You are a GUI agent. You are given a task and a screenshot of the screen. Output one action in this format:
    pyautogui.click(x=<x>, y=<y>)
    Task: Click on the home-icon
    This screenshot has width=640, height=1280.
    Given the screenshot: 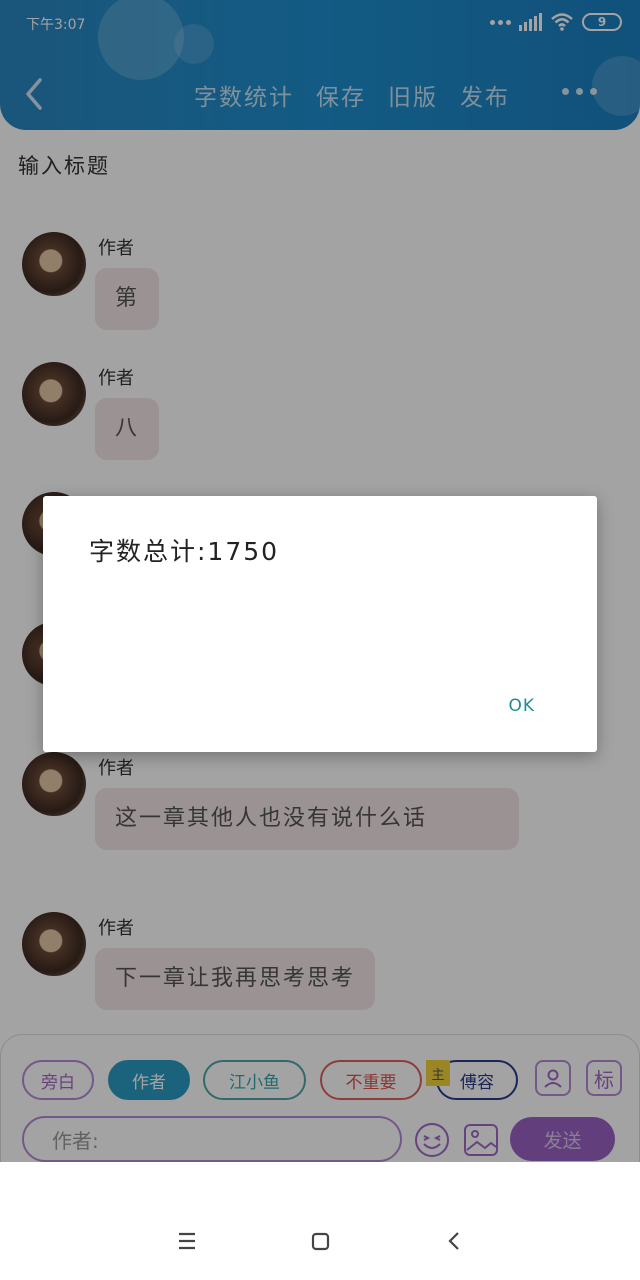 What is the action you would take?
    pyautogui.click(x=320, y=1241)
    